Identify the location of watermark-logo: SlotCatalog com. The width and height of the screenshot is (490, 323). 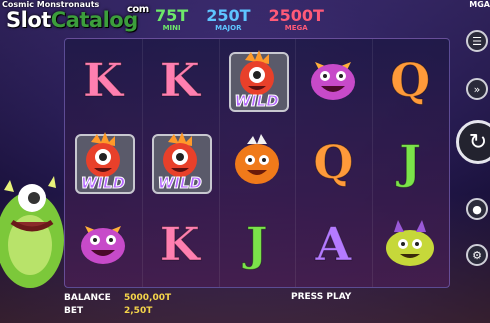
(77, 18).